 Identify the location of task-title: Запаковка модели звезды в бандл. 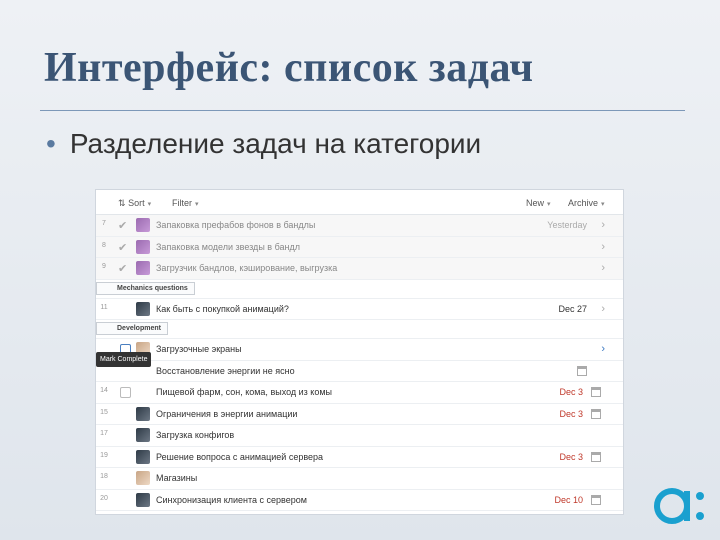
(228, 246).